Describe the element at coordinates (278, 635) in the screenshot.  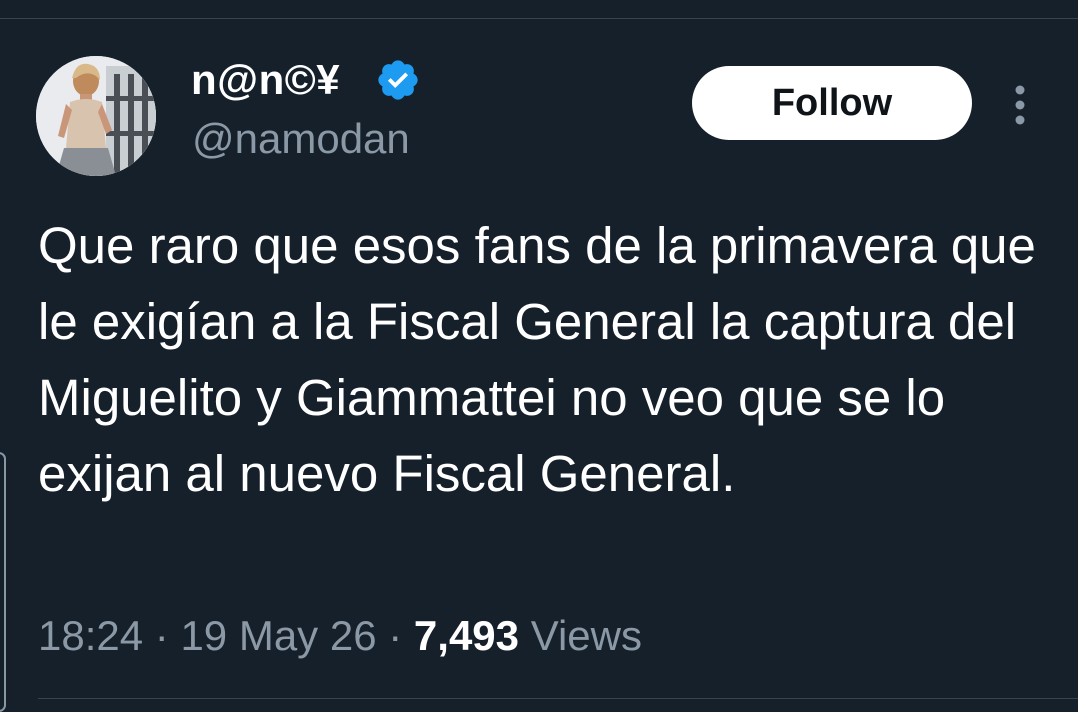
I see `tweet-date: 19 May 26` at that location.